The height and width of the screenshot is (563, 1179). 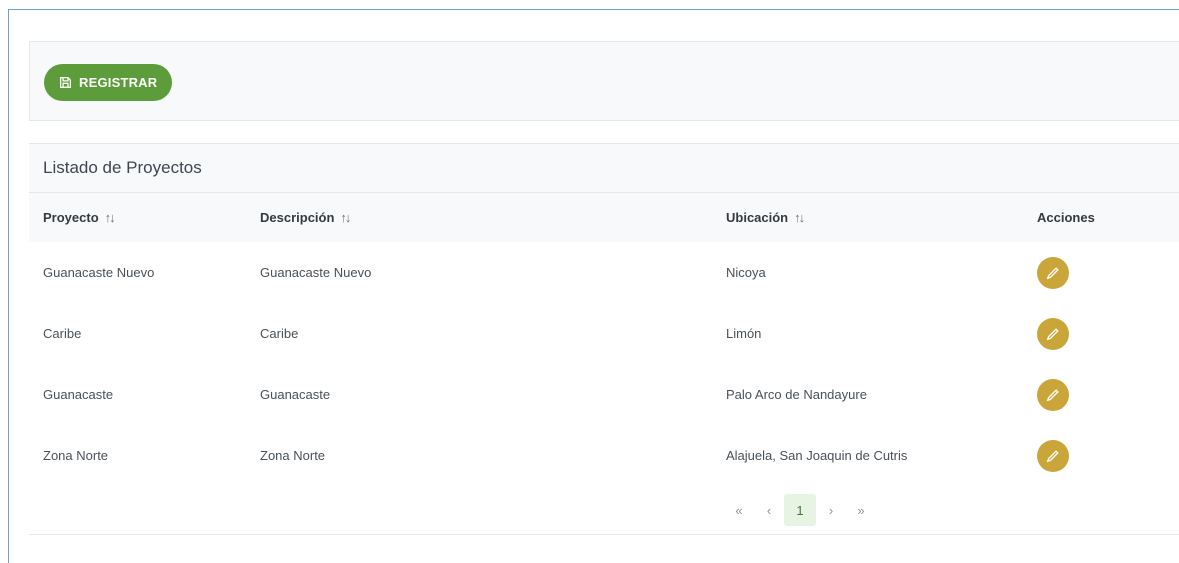 I want to click on cell-ubicacion: Limón, so click(x=744, y=333).